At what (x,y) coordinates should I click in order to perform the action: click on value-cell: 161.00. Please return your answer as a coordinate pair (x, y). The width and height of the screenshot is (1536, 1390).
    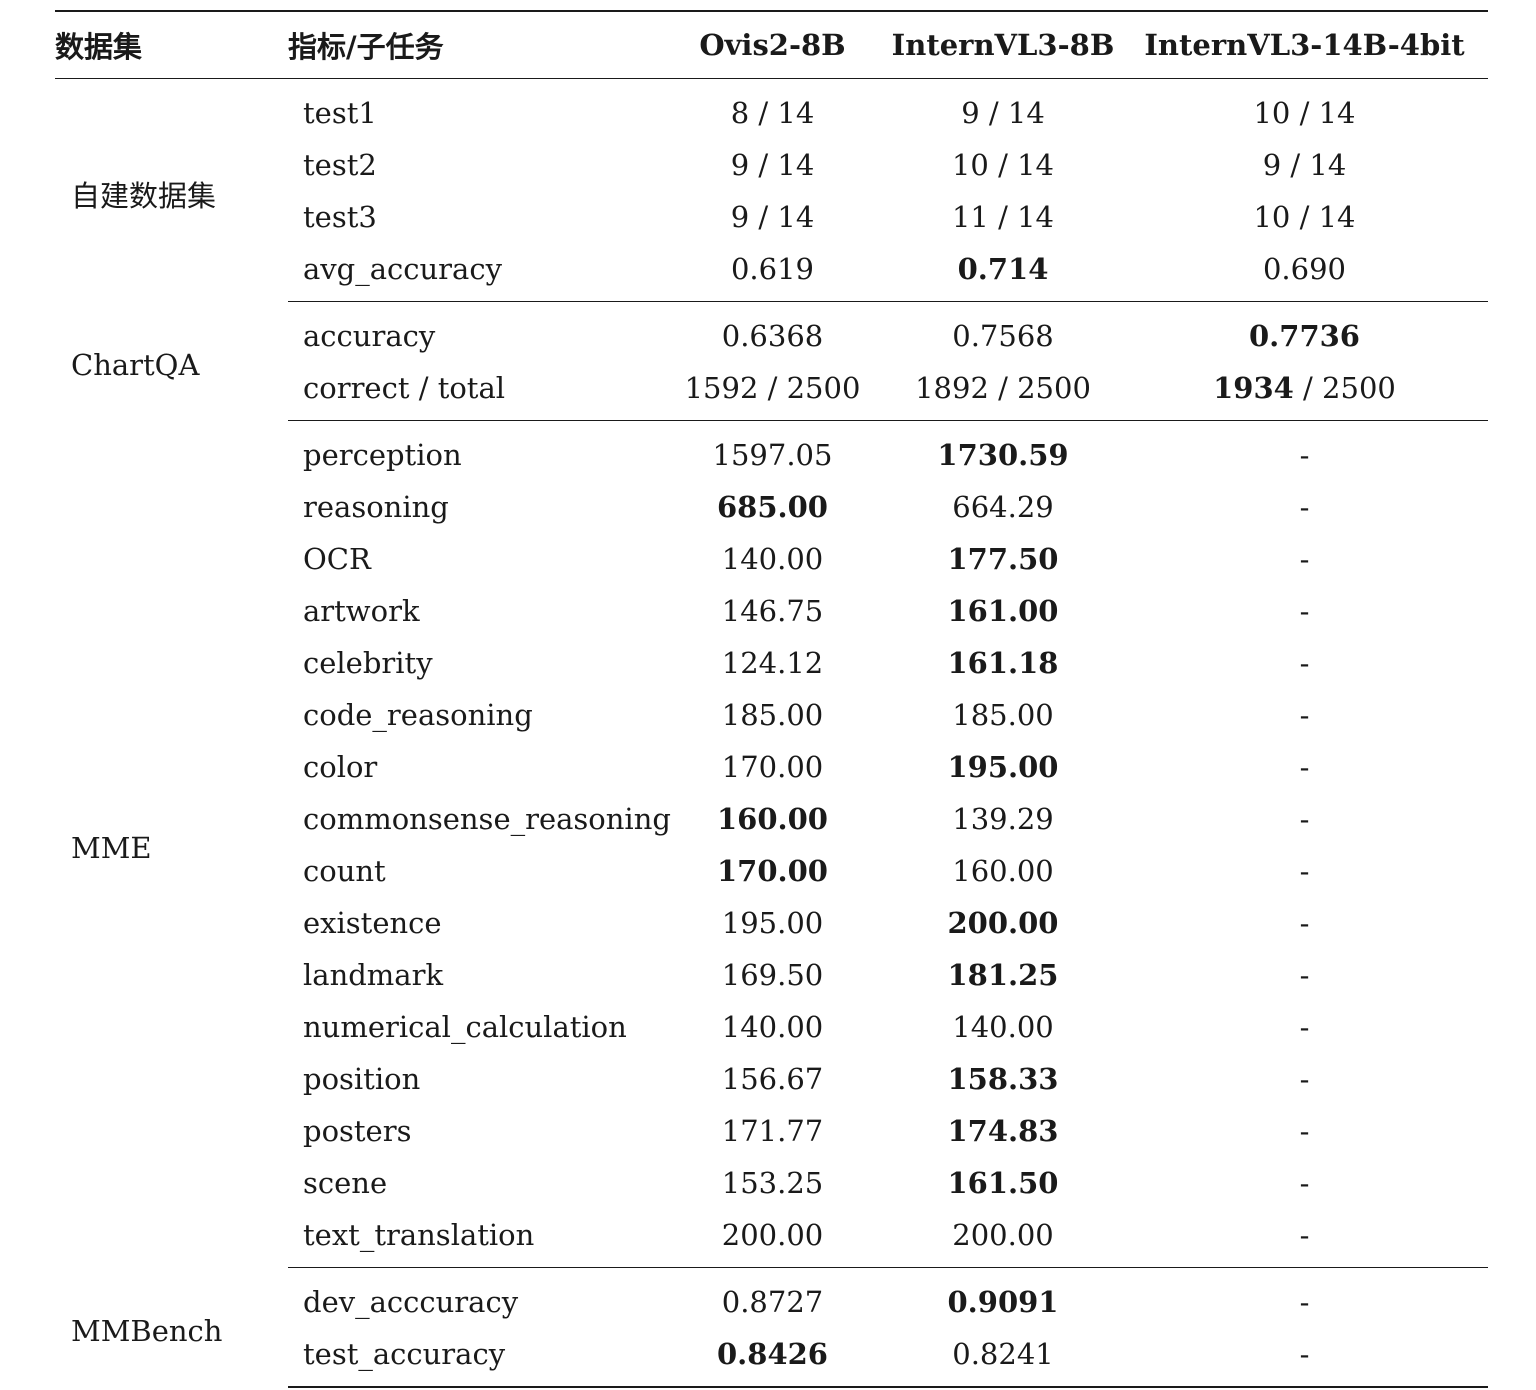
    Looking at the image, I should click on (1003, 611).